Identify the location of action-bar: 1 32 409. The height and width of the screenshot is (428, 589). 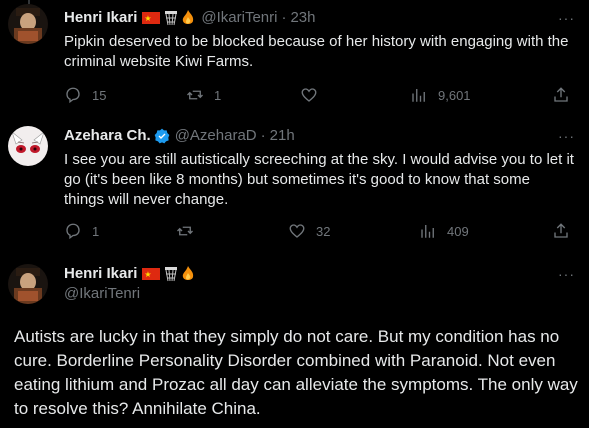
(319, 232).